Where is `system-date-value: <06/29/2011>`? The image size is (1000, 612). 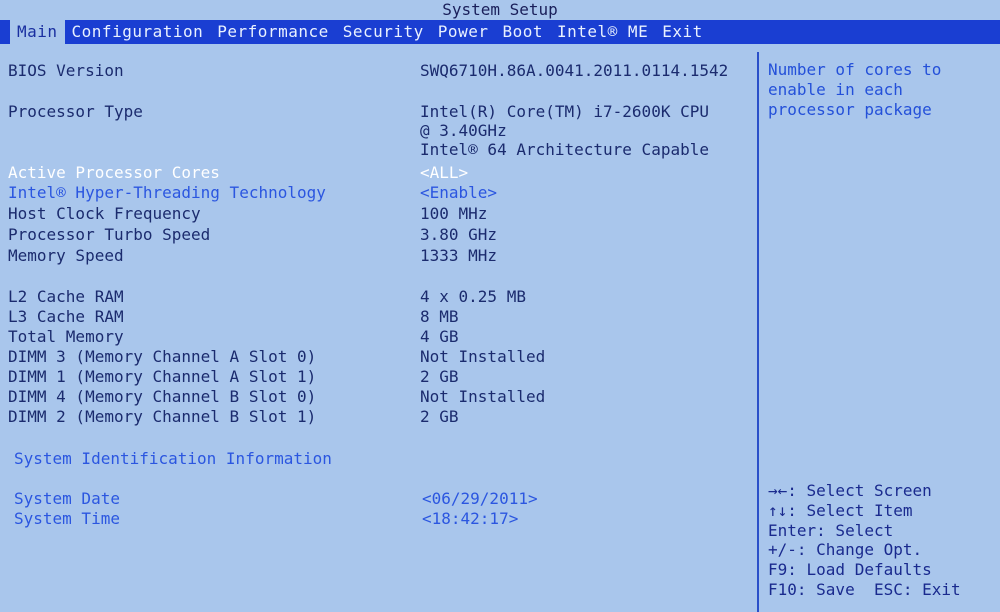 system-date-value: <06/29/2011> is located at coordinates (480, 498).